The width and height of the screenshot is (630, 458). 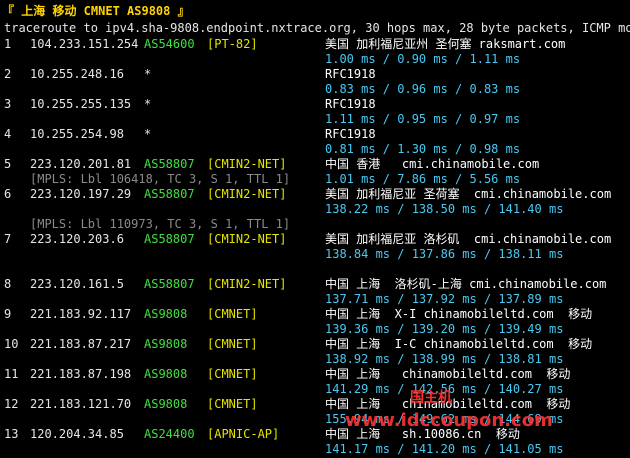 What do you see at coordinates (8, 104) in the screenshot?
I see `hop-number: 3` at bounding box center [8, 104].